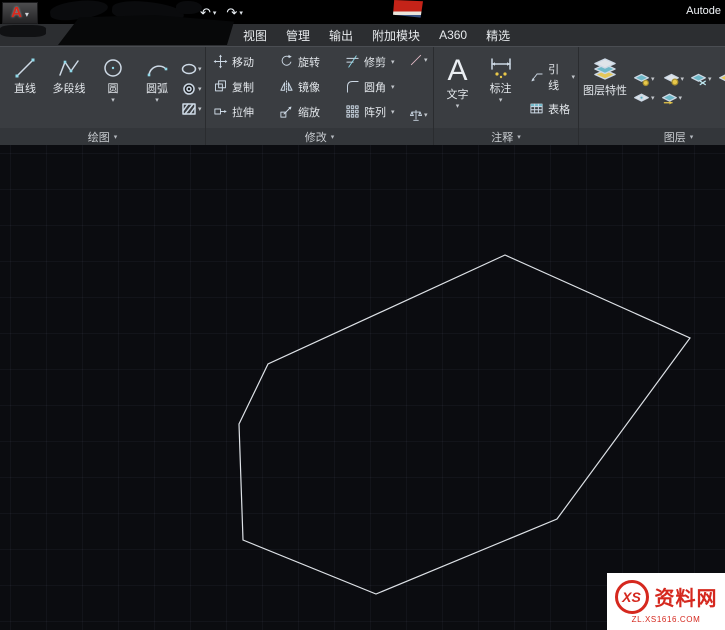 The image size is (725, 630). What do you see at coordinates (286, 111) in the screenshot?
I see `scale-icon` at bounding box center [286, 111].